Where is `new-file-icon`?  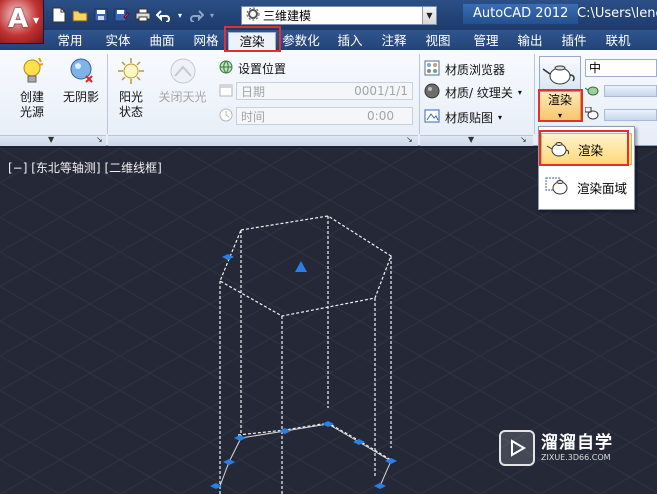
new-file-icon is located at coordinates (59, 15).